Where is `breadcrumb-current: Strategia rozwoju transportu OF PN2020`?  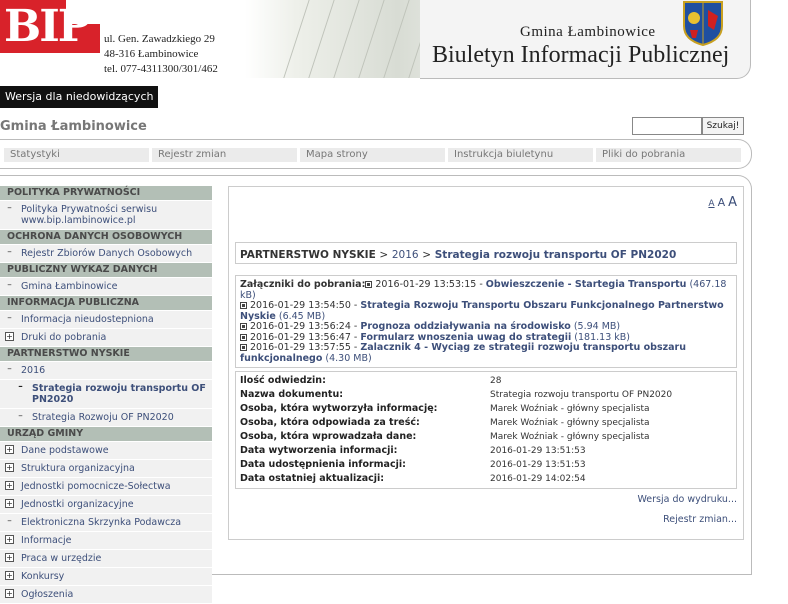
breadcrumb-current: Strategia rozwoju transportu OF PN2020 is located at coordinates (556, 255).